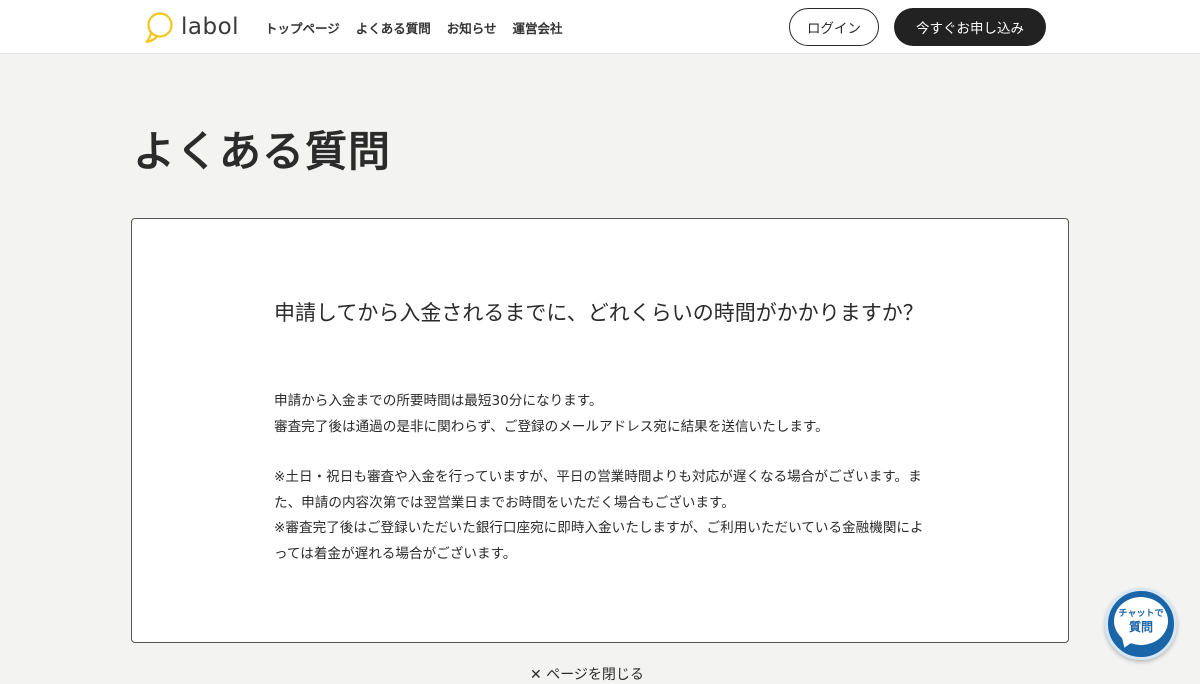 The width and height of the screenshot is (1200, 684). Describe the element at coordinates (302, 27) in the screenshot. I see `nav-item-top: トップページ` at that location.